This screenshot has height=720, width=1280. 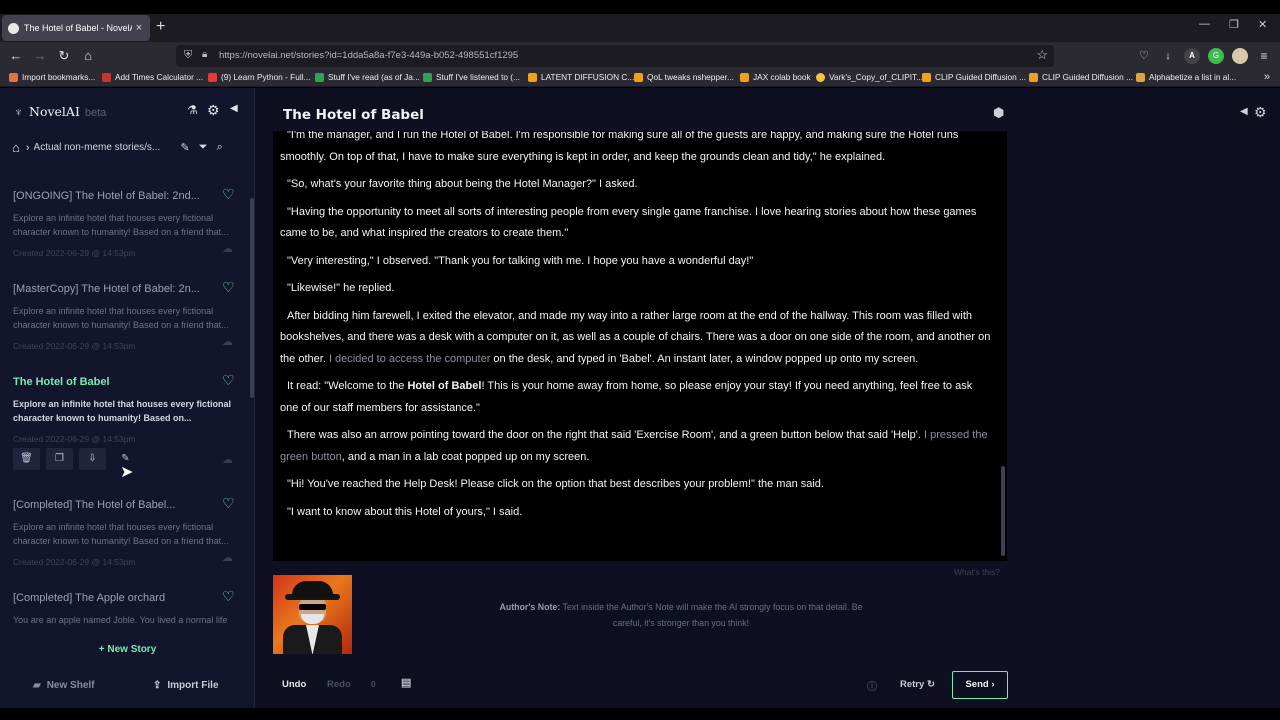 What do you see at coordinates (88, 56) in the screenshot?
I see `home-icon: ⌂` at bounding box center [88, 56].